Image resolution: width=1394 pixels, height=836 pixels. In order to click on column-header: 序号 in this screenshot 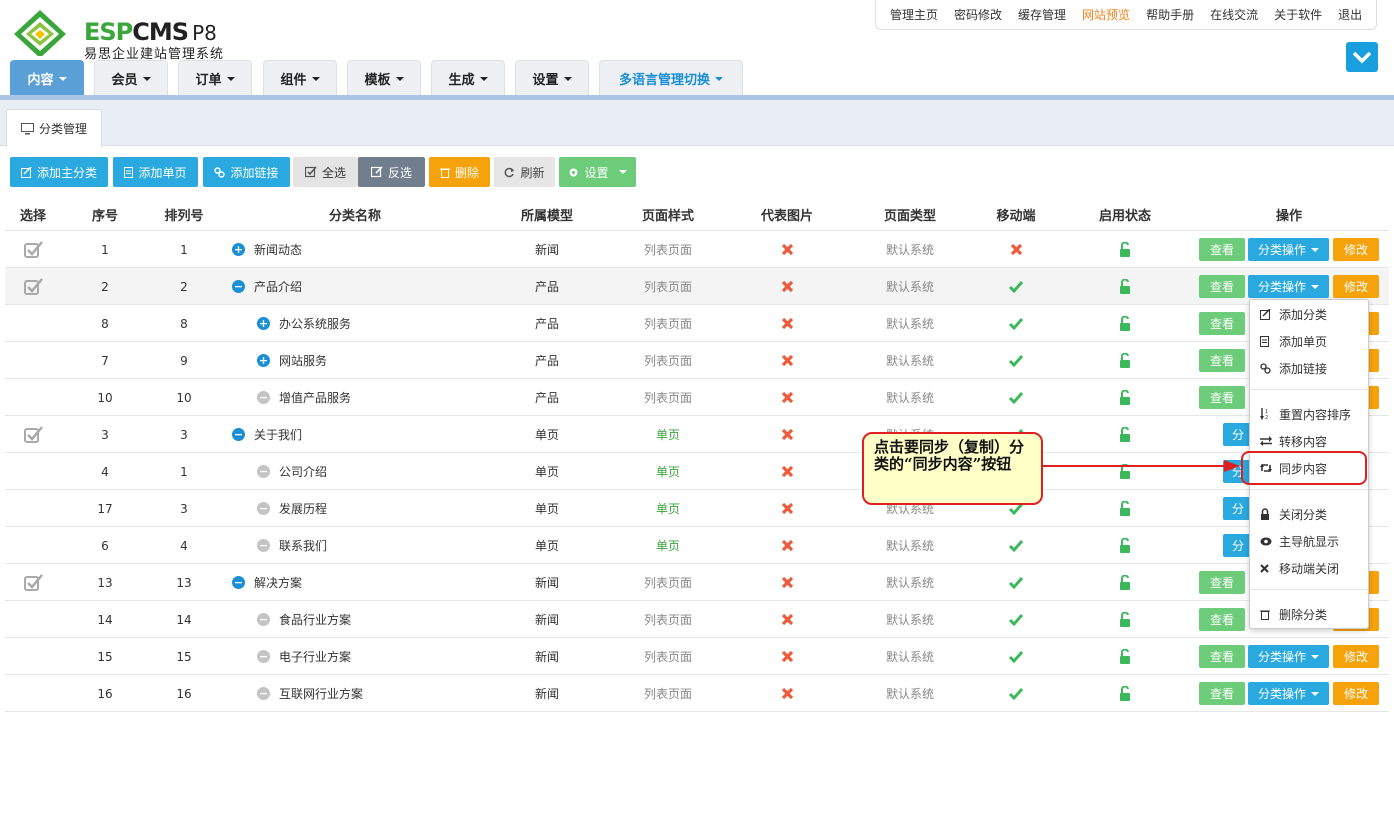, I will do `click(104, 216)`.